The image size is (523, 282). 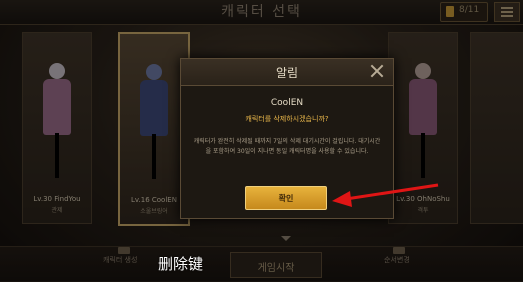 What do you see at coordinates (181, 264) in the screenshot?
I see `annotation-caption: 删除键` at bounding box center [181, 264].